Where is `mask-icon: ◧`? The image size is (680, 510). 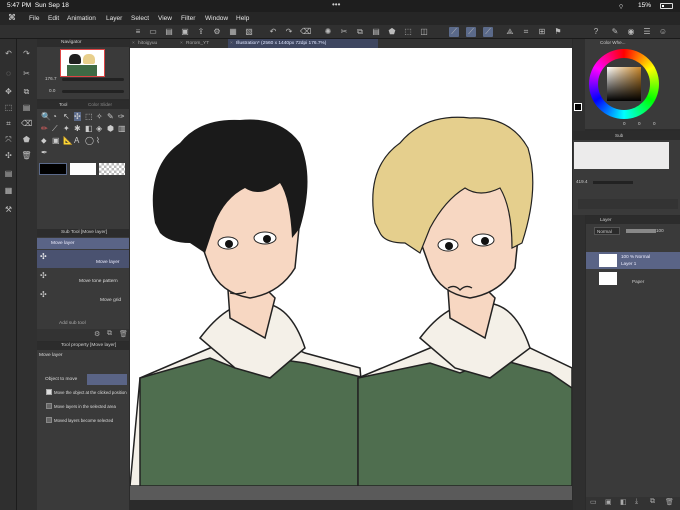
mask-icon: ◧ is located at coordinates (623, 502).